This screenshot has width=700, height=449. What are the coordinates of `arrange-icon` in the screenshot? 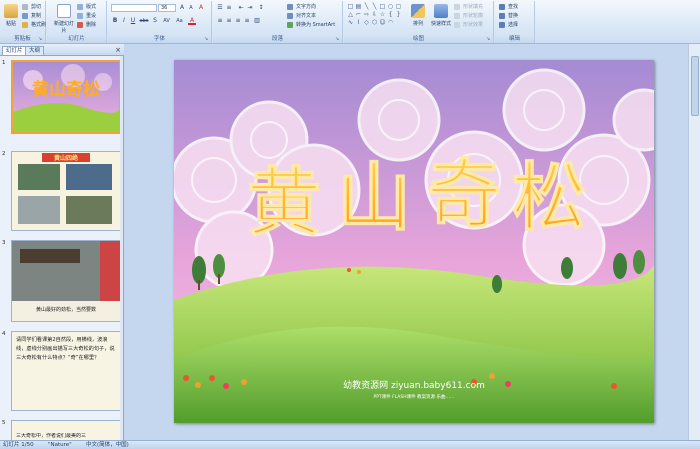 It's located at (418, 11).